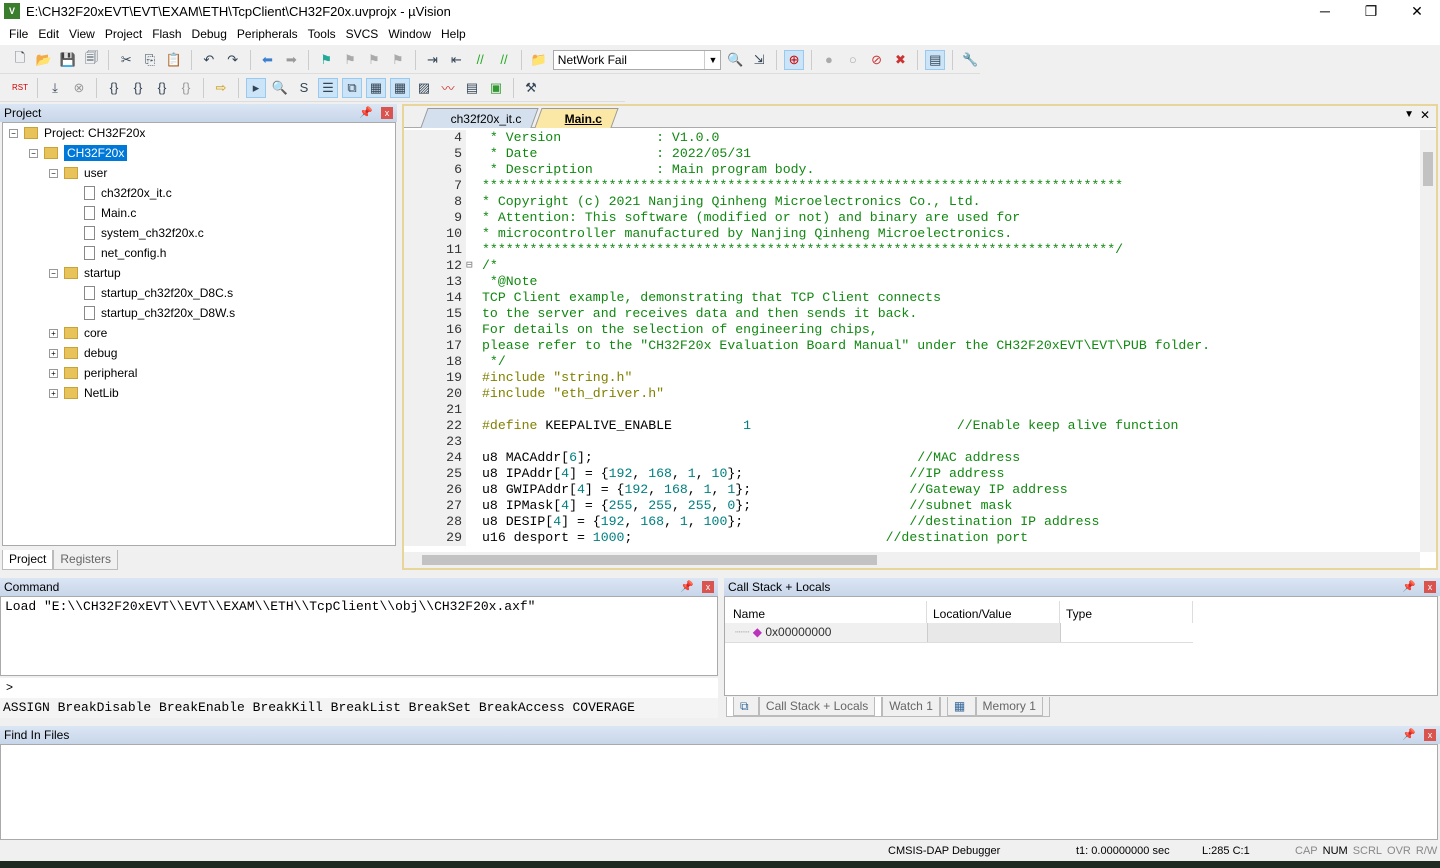 The height and width of the screenshot is (868, 1440). Describe the element at coordinates (794, 59) in the screenshot. I see `debug-session-icon: ⊕` at that location.